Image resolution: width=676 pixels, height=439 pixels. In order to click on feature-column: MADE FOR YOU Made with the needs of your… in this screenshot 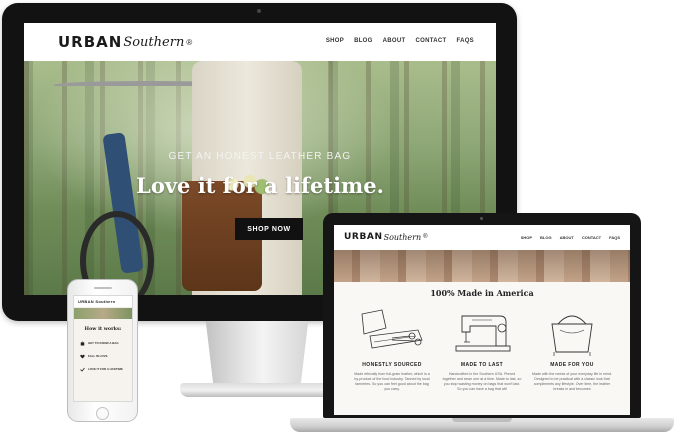, I will do `click(572, 349)`.